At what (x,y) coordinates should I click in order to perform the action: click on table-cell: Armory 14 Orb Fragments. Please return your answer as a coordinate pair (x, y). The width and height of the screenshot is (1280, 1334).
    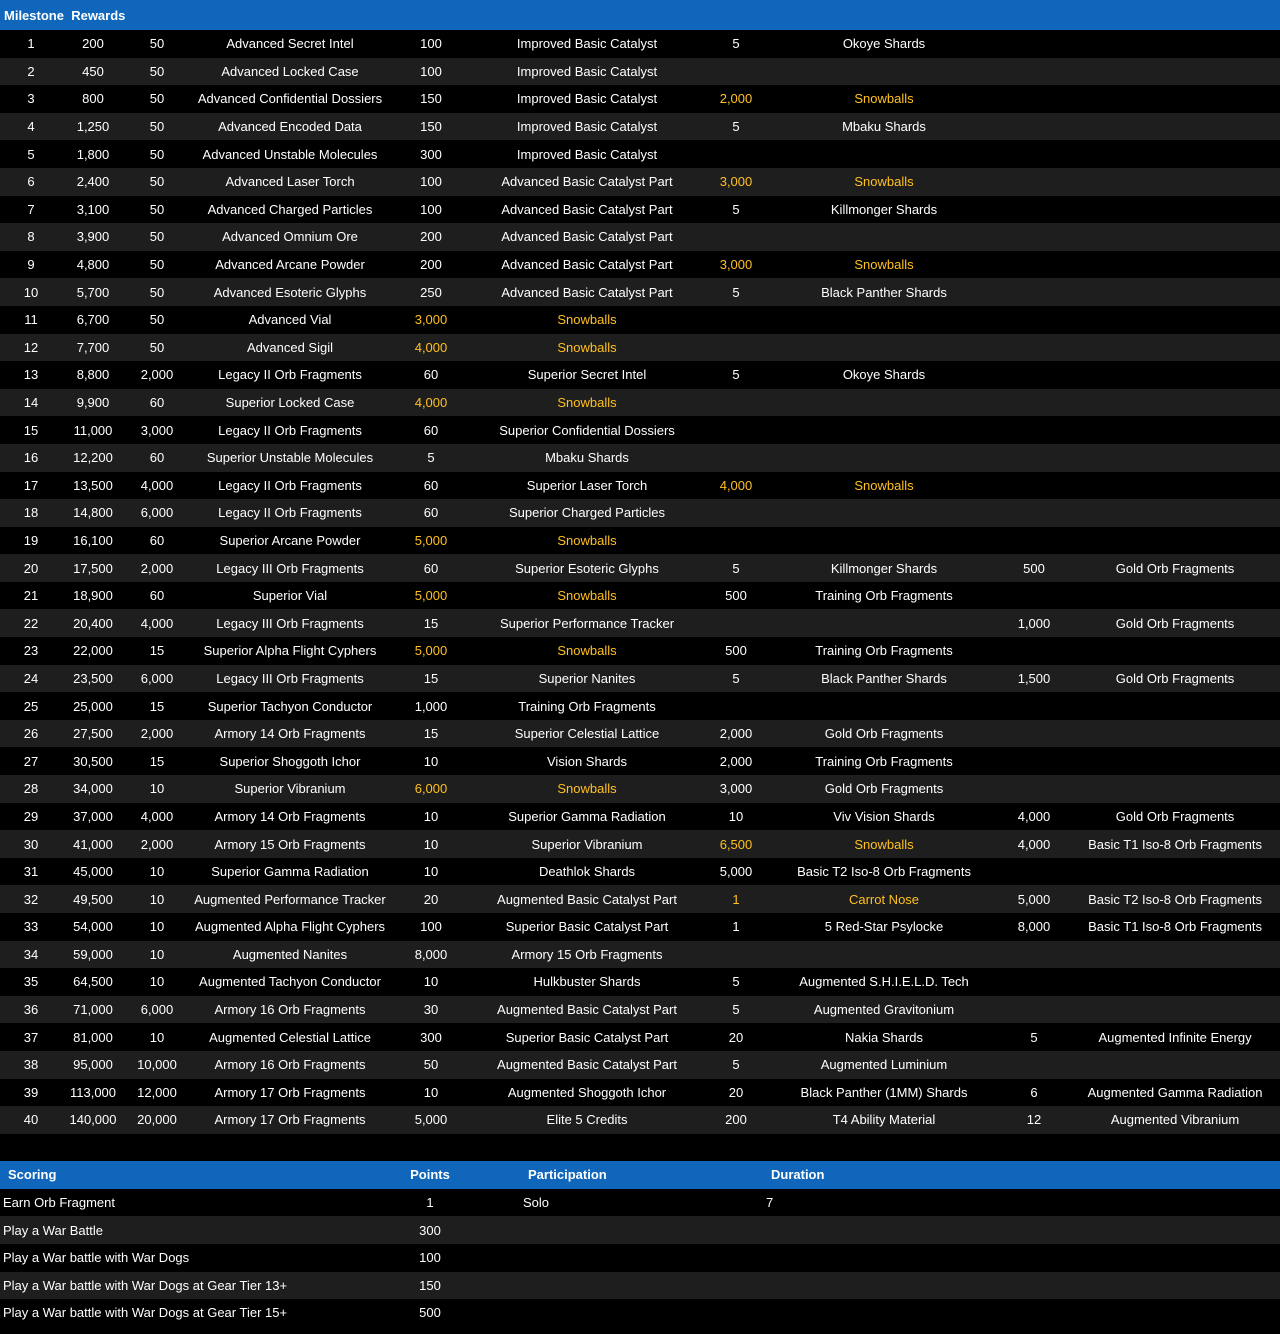
    Looking at the image, I should click on (290, 816).